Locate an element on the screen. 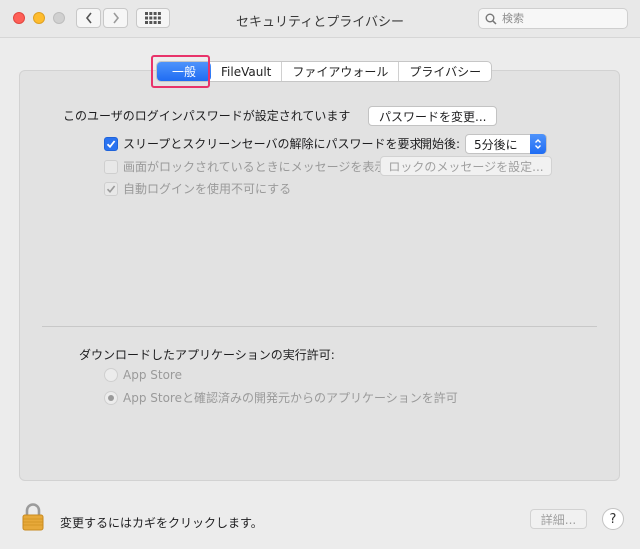 The width and height of the screenshot is (640, 549). disable-autologin-label: 自動ログインを使用不可にする is located at coordinates (207, 189).